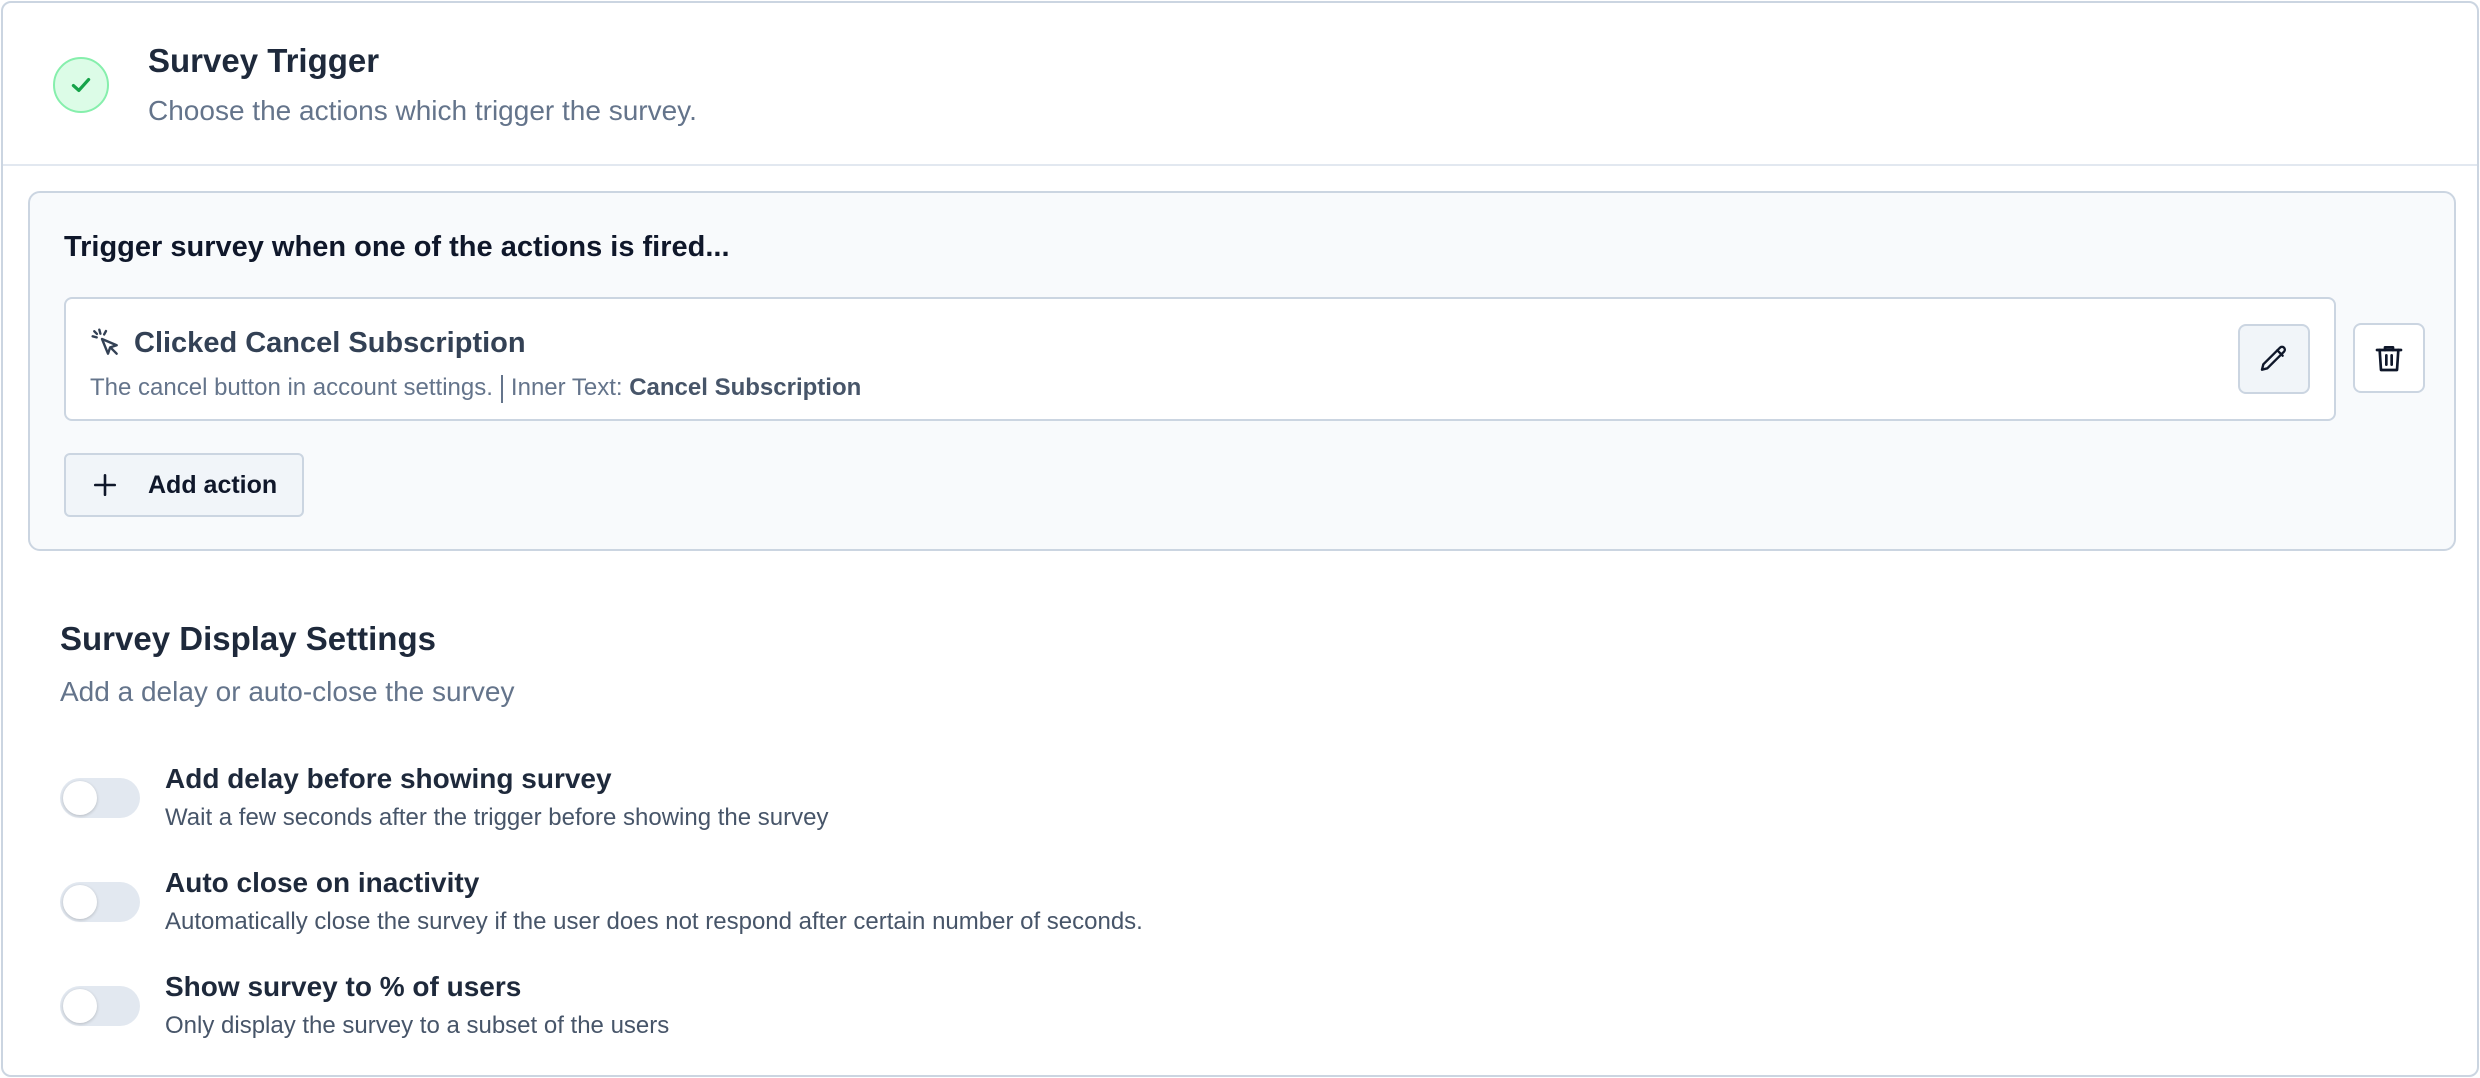 Image resolution: width=2480 pixels, height=1078 pixels. I want to click on section-title: Survey Trigger, so click(264, 60).